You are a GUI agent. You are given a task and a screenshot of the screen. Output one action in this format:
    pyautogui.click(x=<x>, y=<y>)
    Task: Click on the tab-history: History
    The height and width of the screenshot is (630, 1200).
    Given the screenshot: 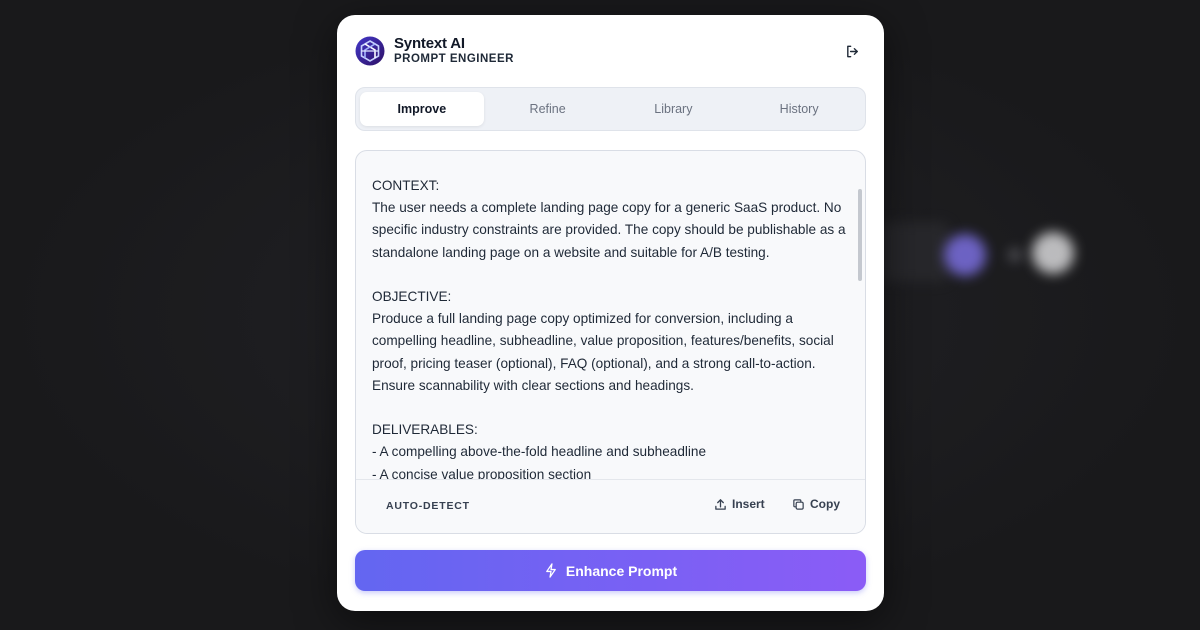 What is the action you would take?
    pyautogui.click(x=799, y=109)
    